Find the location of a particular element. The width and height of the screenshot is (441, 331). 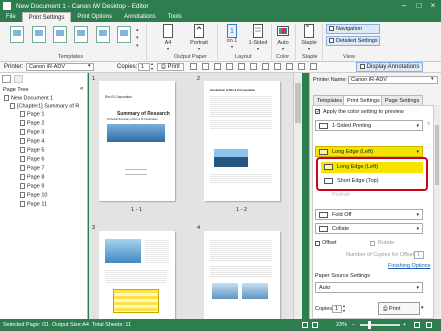

tree-page: Page 10 is located at coordinates (34, 195).